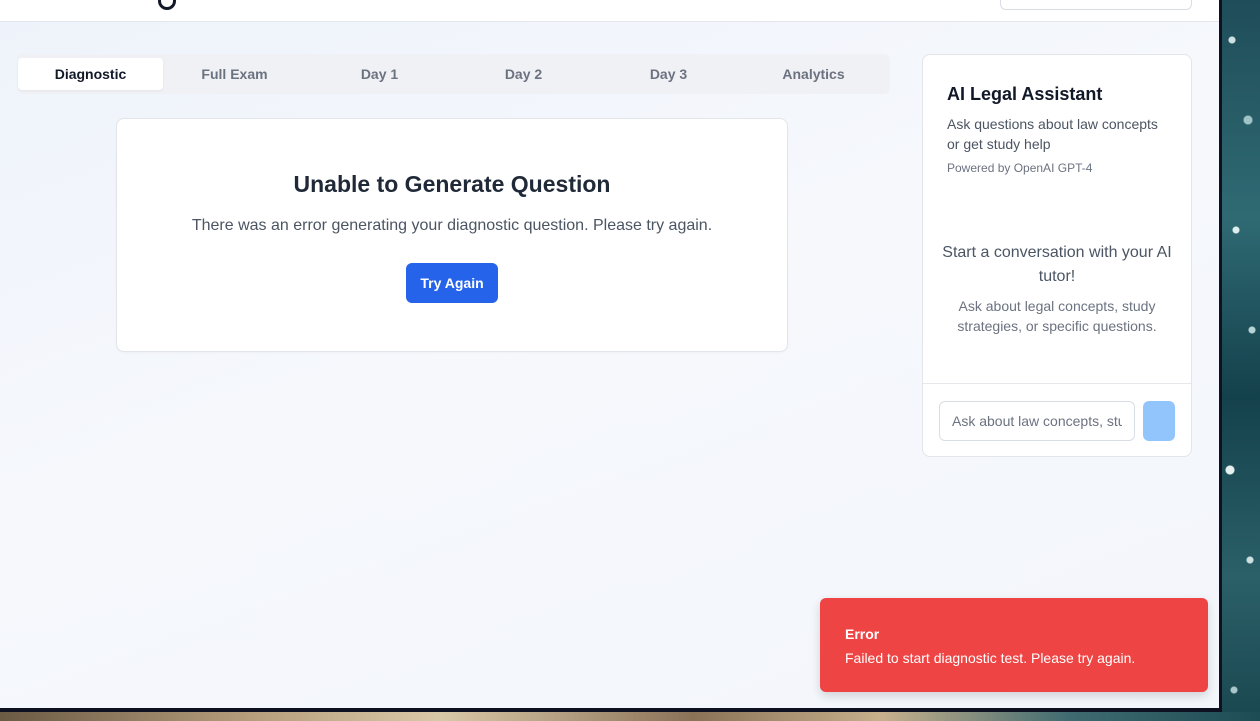 The height and width of the screenshot is (721, 1260). What do you see at coordinates (452, 283) in the screenshot?
I see `try-again-button: Try Again` at bounding box center [452, 283].